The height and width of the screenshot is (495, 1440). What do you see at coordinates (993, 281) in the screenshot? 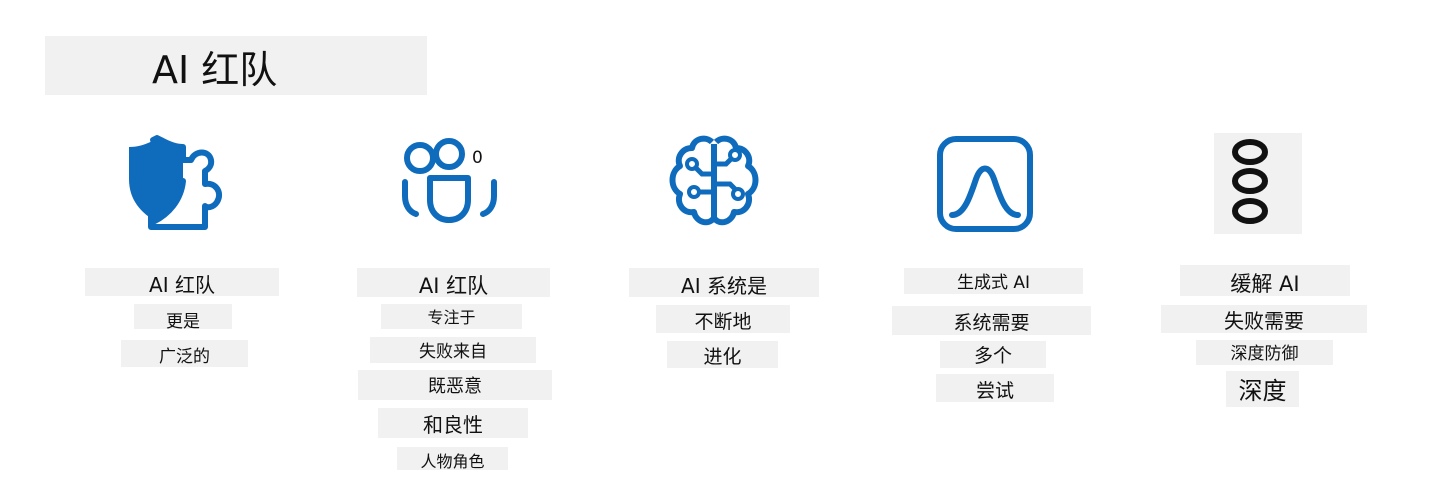
I see `col4-line1: 生成式 AI` at bounding box center [993, 281].